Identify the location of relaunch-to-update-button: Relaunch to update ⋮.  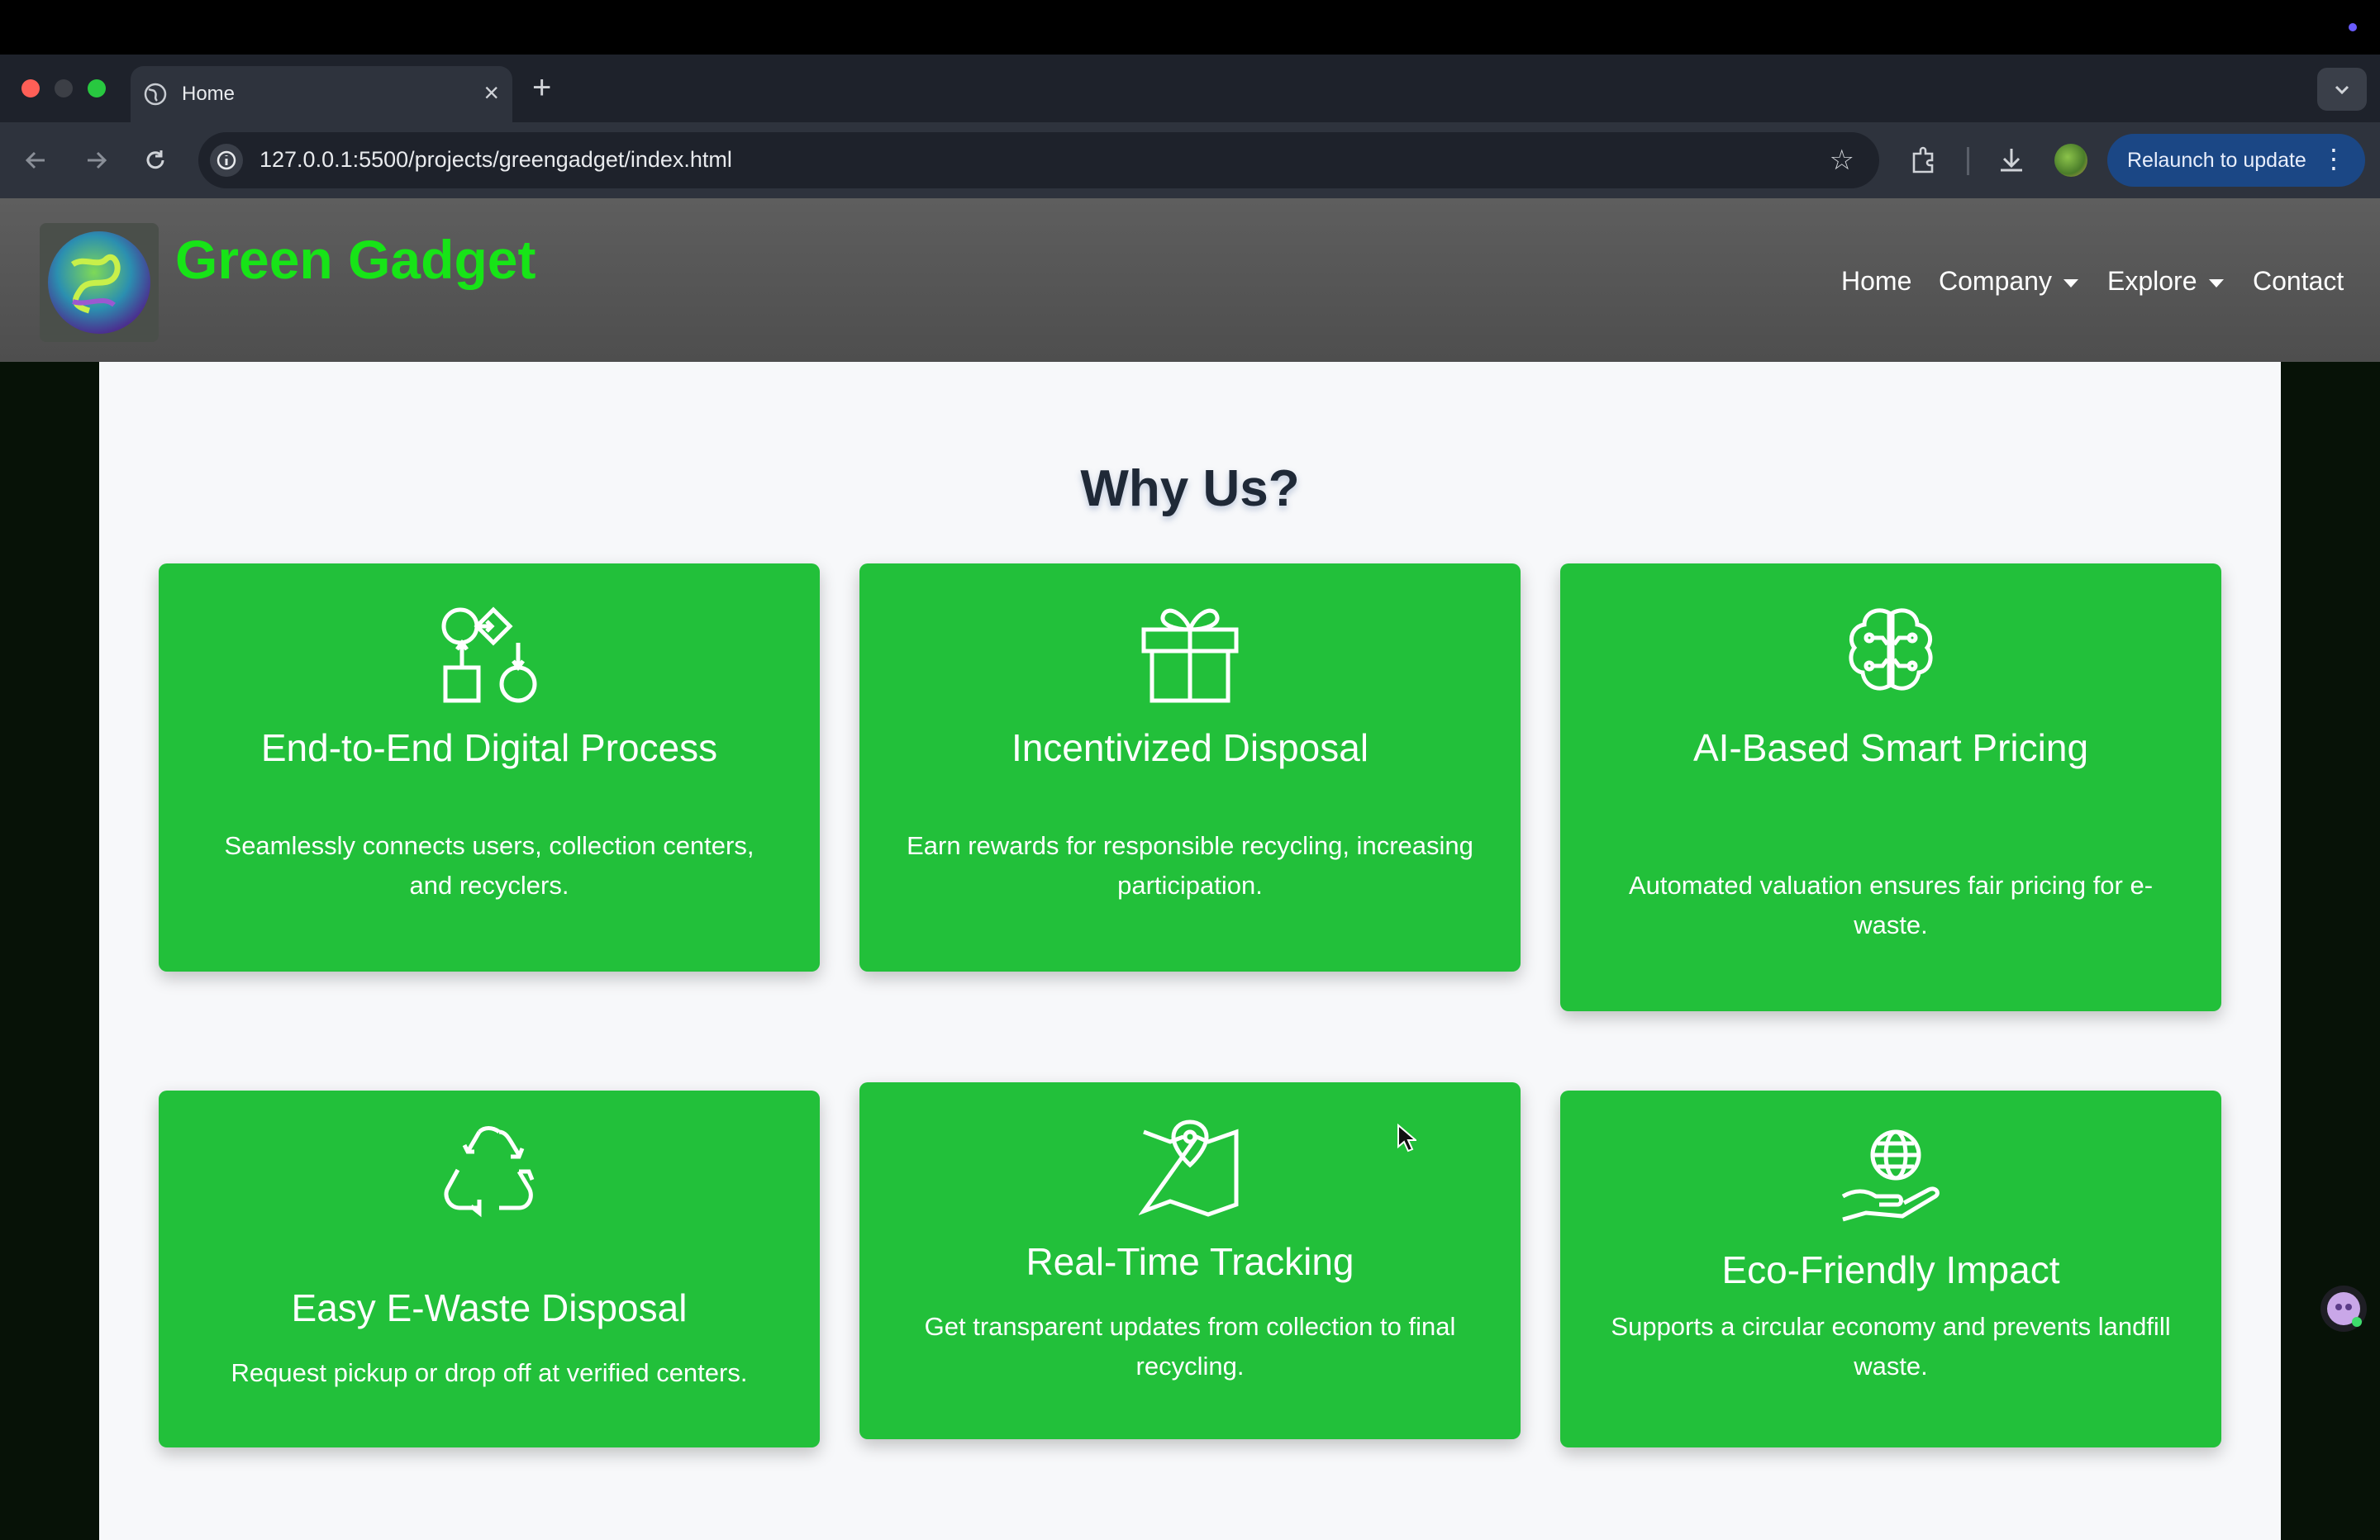
(2236, 160).